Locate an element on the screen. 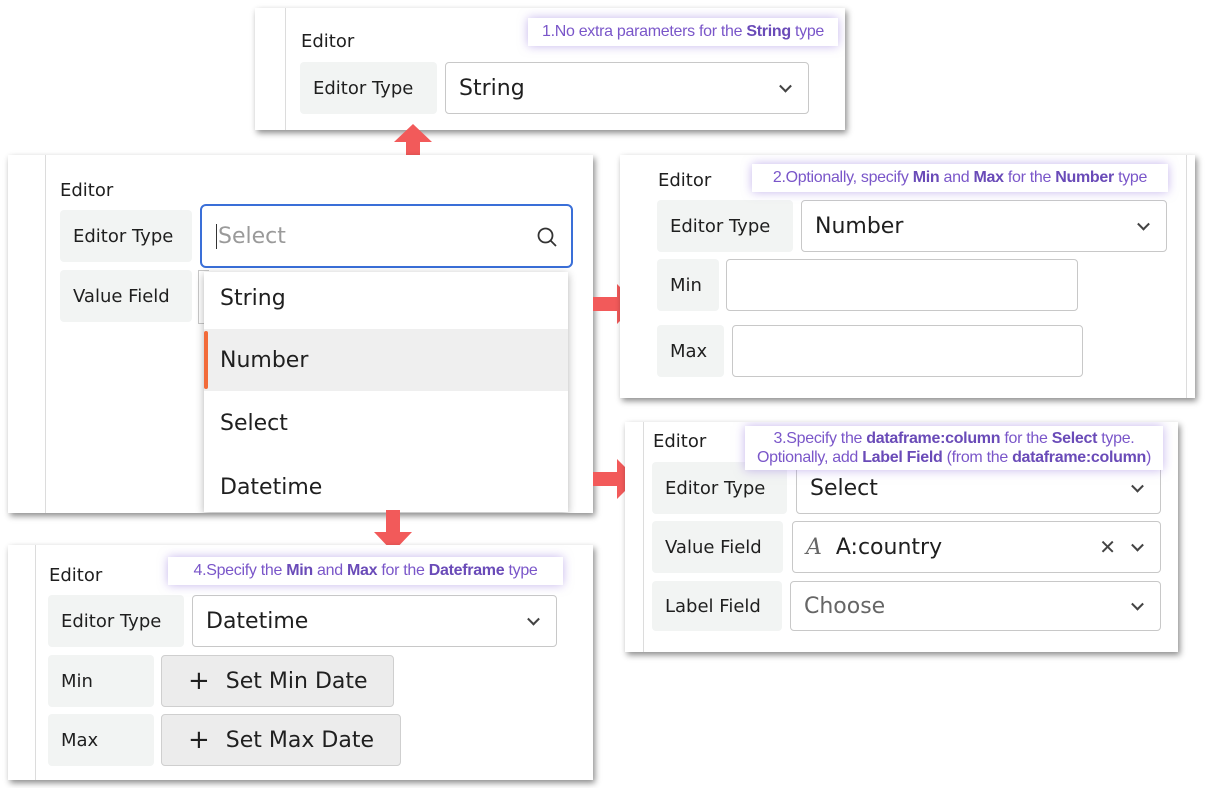 The height and width of the screenshot is (788, 1205). search-icon is located at coordinates (547, 237).